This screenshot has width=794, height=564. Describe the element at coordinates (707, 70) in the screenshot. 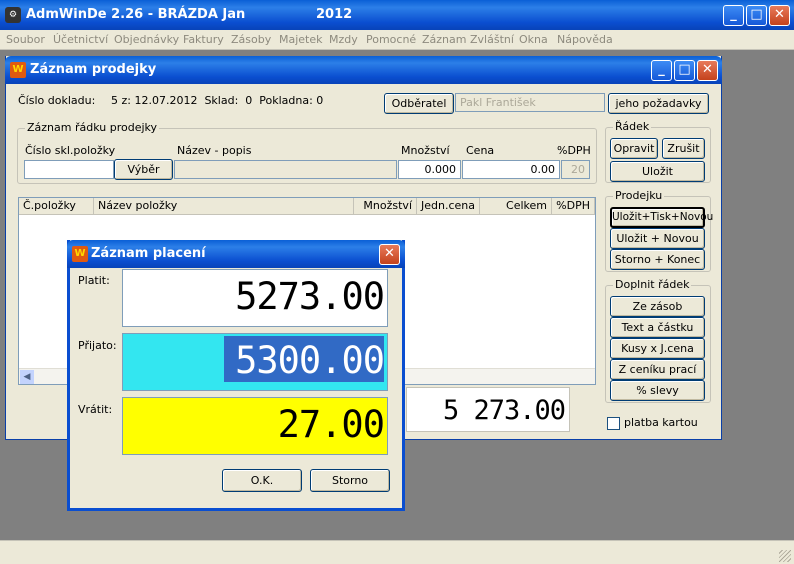

I see `window-close-icon: ✕` at that location.